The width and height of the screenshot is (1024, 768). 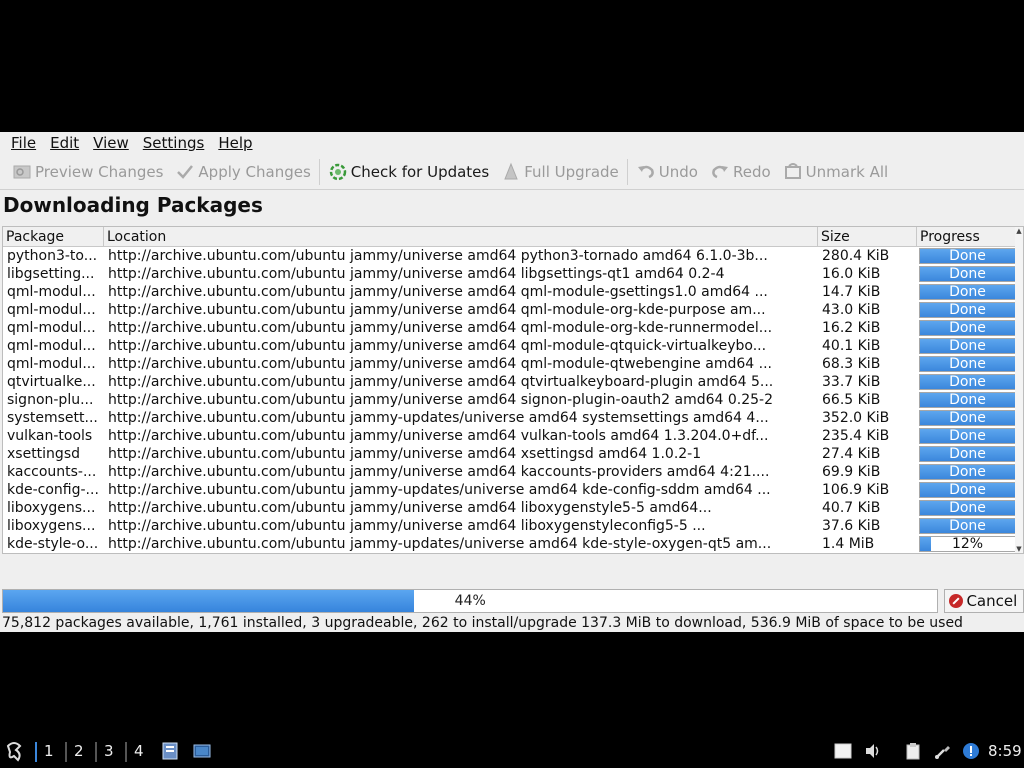 I want to click on scroll-down-arrow-icon: ▼, so click(x=1019, y=549).